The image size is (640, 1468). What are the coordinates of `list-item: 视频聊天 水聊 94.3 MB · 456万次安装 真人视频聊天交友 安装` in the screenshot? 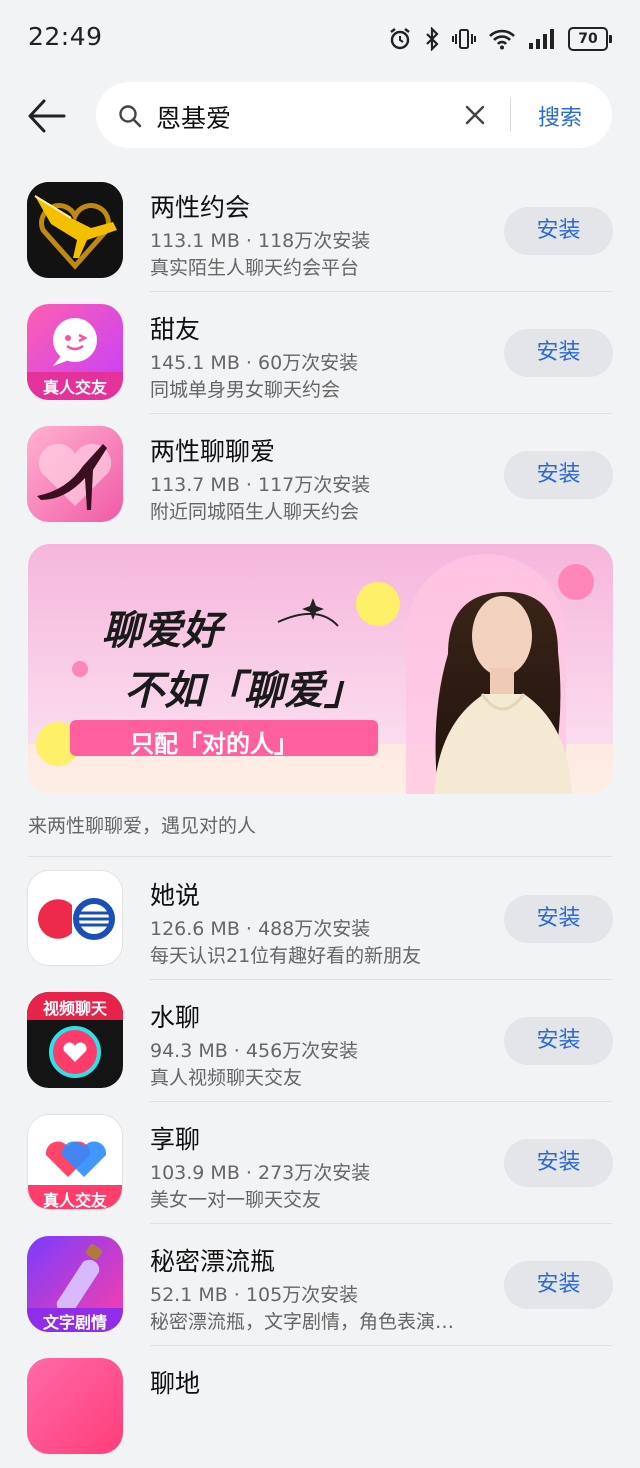 It's located at (320, 1041).